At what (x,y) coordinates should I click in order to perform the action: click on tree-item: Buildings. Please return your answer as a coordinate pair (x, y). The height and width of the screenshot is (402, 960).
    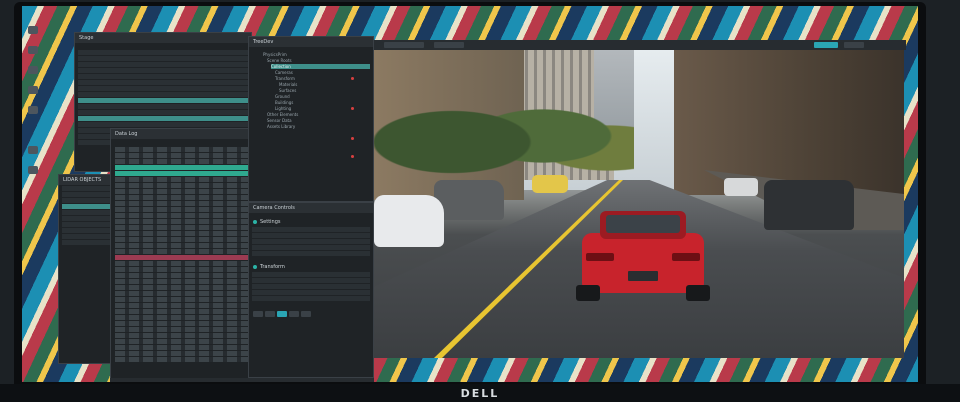
    Looking at the image, I should click on (322, 102).